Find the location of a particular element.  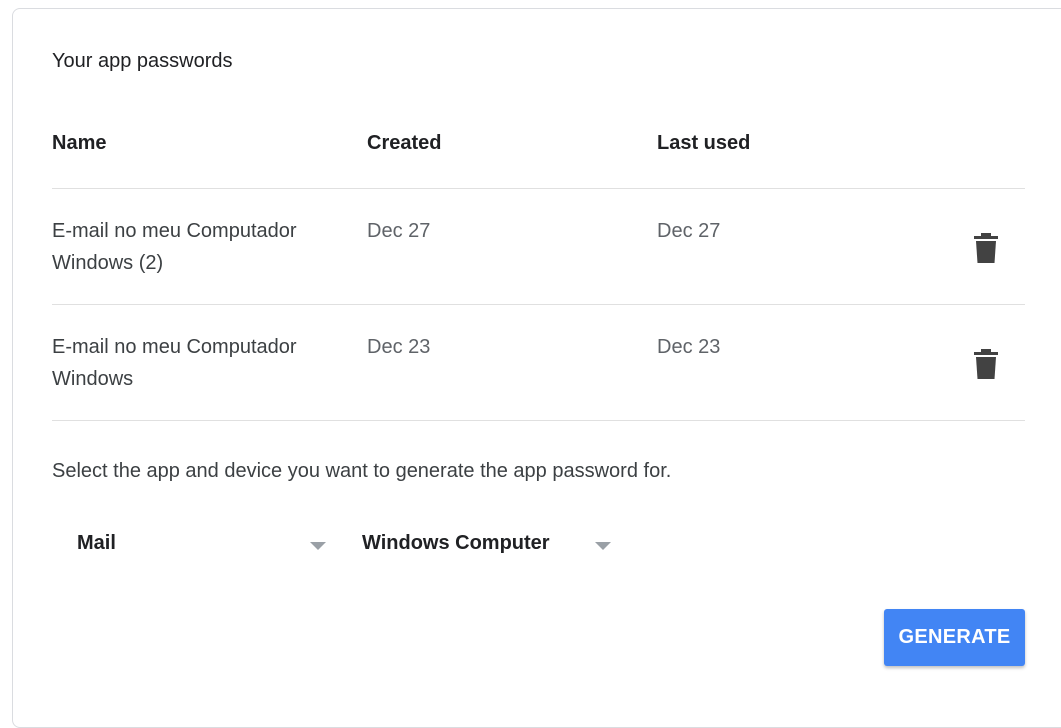

password-name: E-mail no meu Computador Windows (2) is located at coordinates (174, 247).